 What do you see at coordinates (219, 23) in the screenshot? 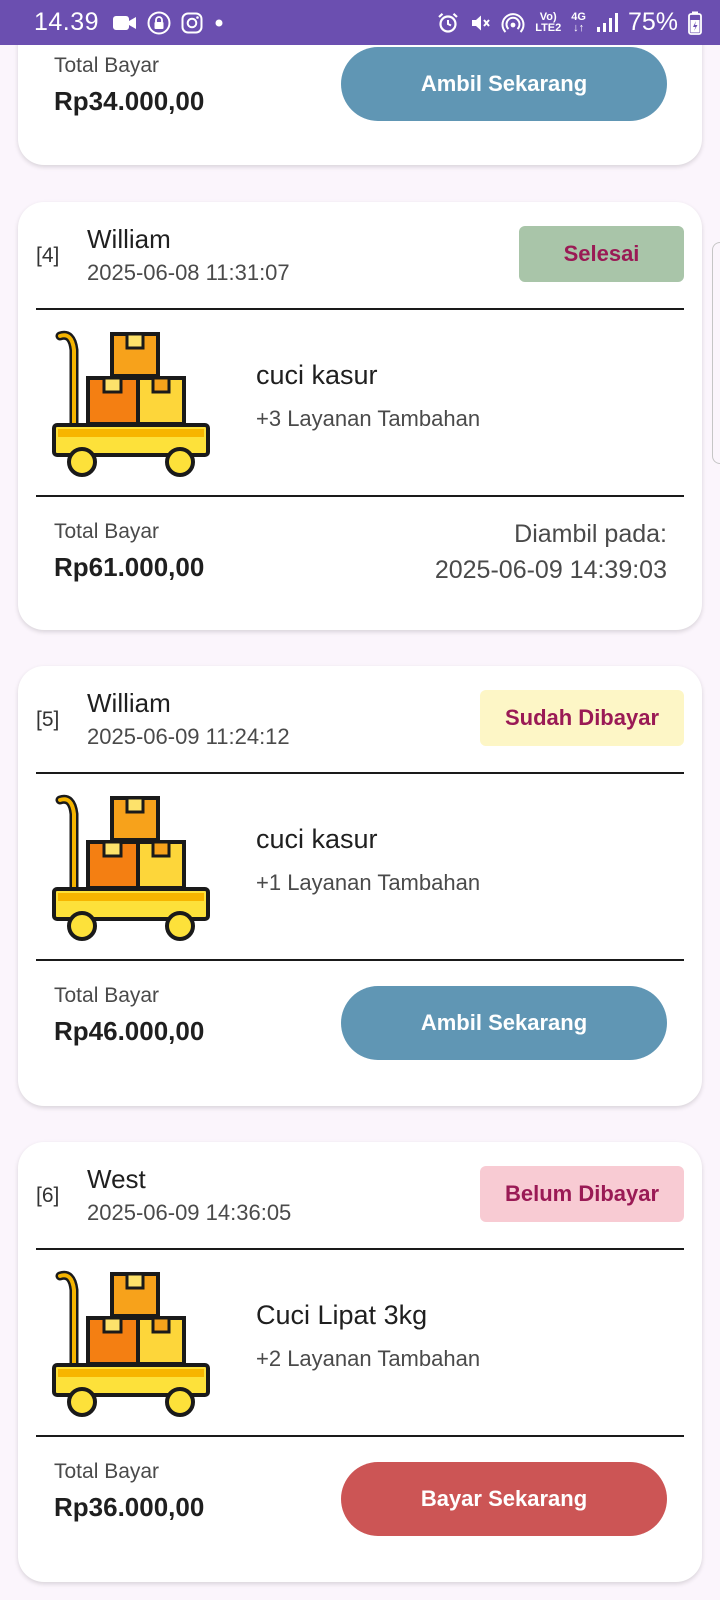
I see `dot-icon` at bounding box center [219, 23].